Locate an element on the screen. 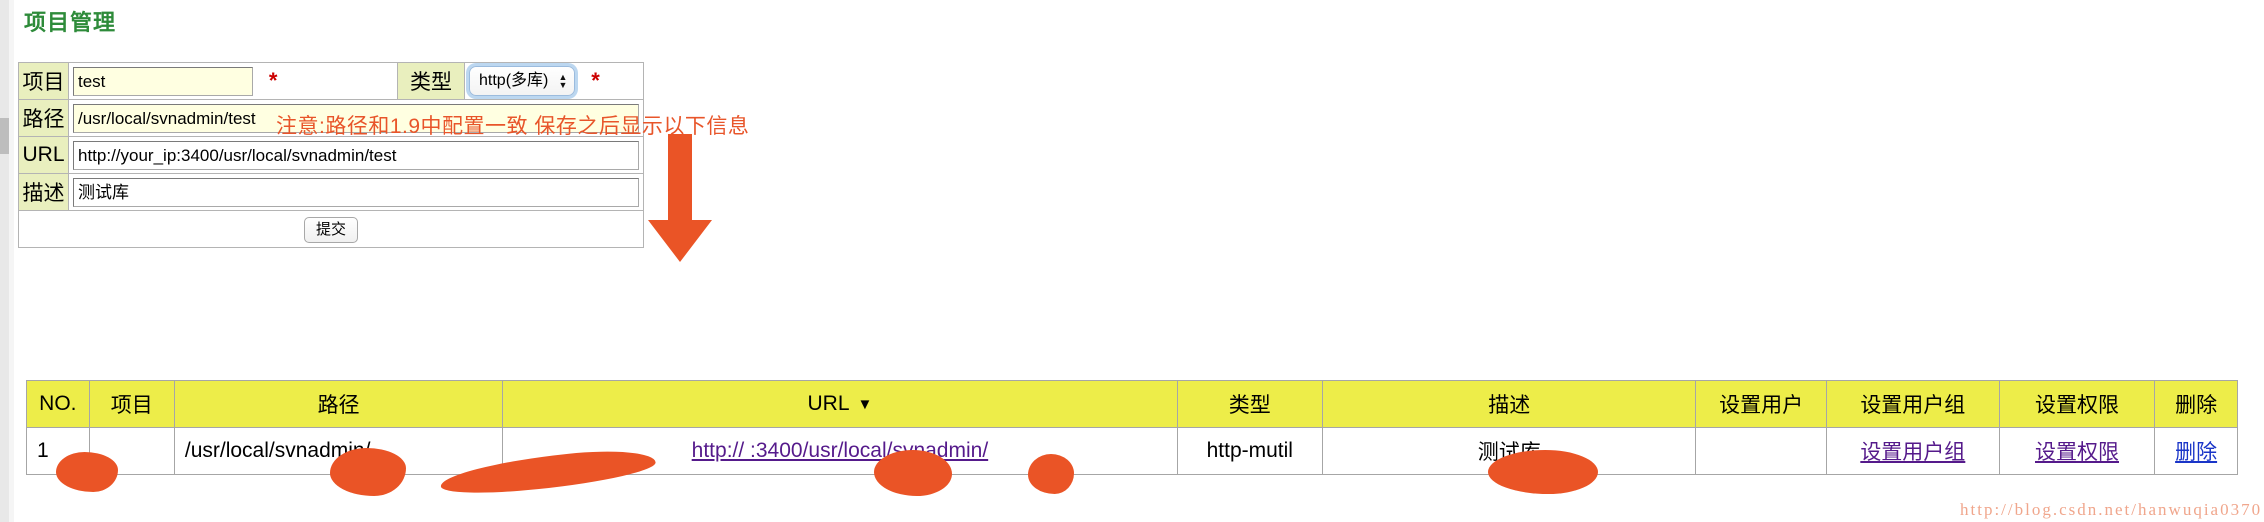  form-row-desc: 描述 测试库 is located at coordinates (331, 192).